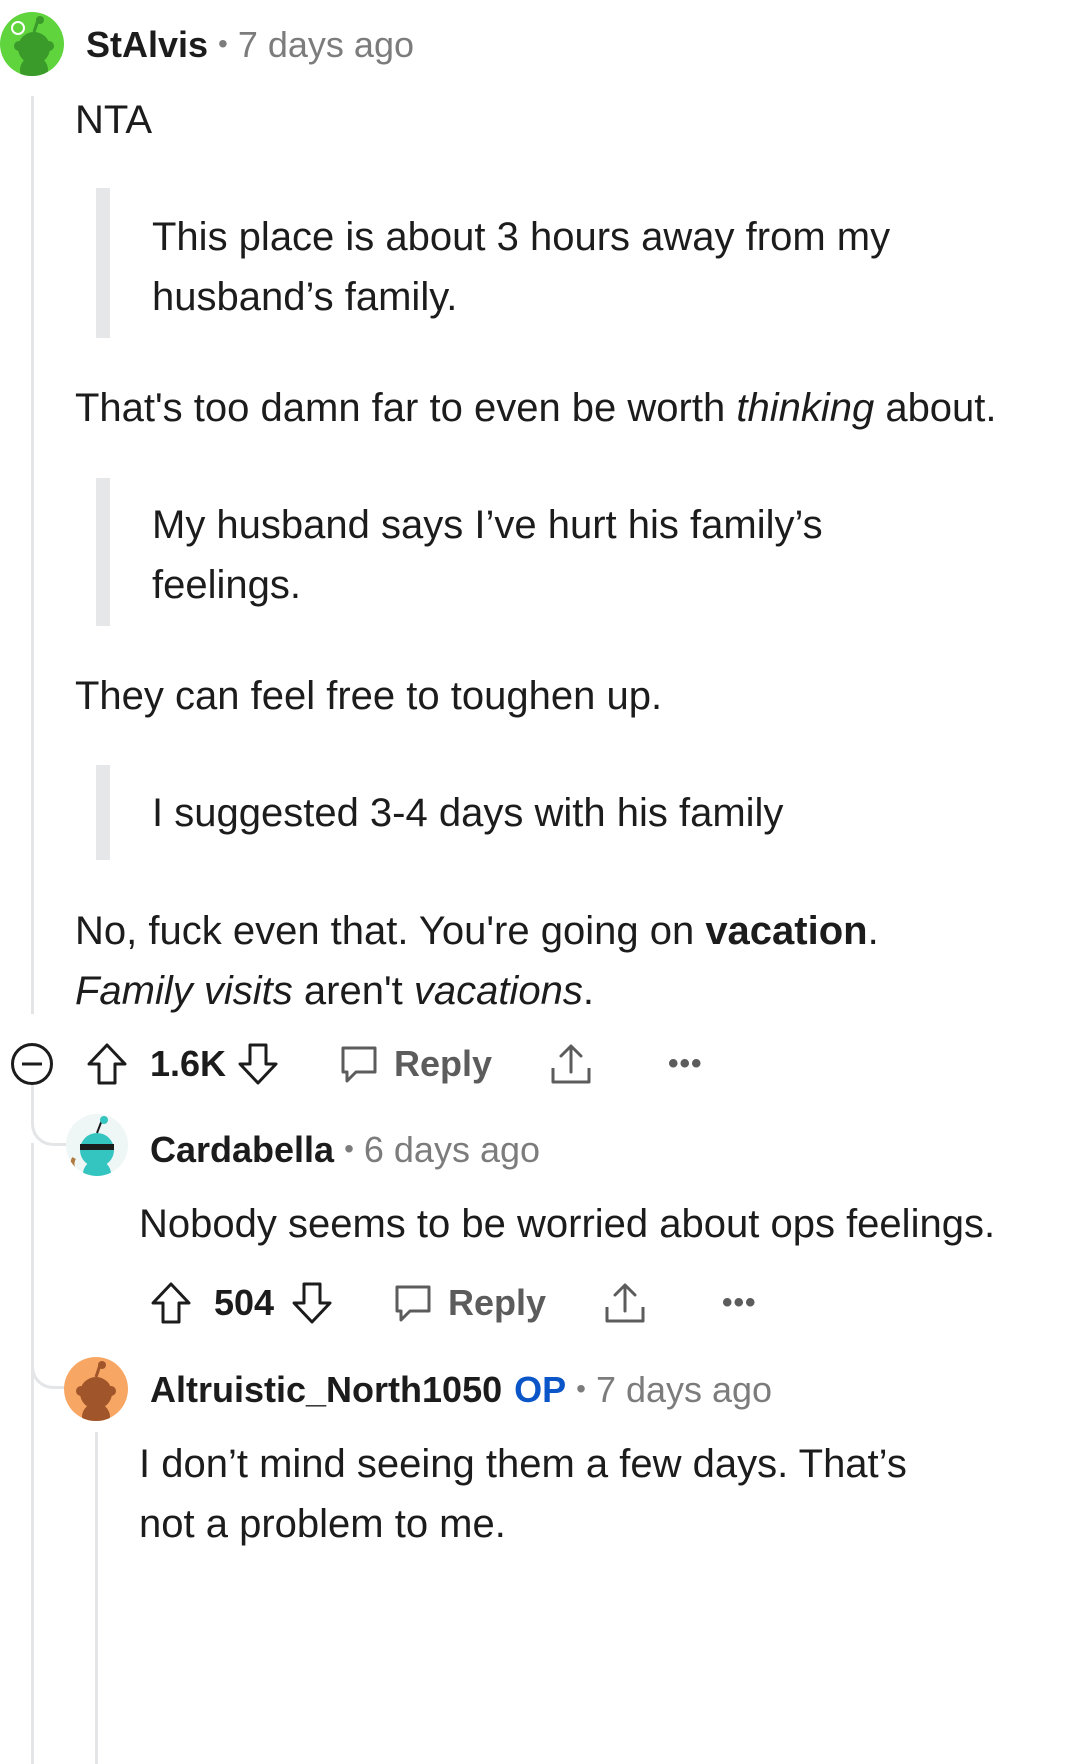 This screenshot has width=1079, height=1764. What do you see at coordinates (540, 1389) in the screenshot?
I see `op-badge: OP` at bounding box center [540, 1389].